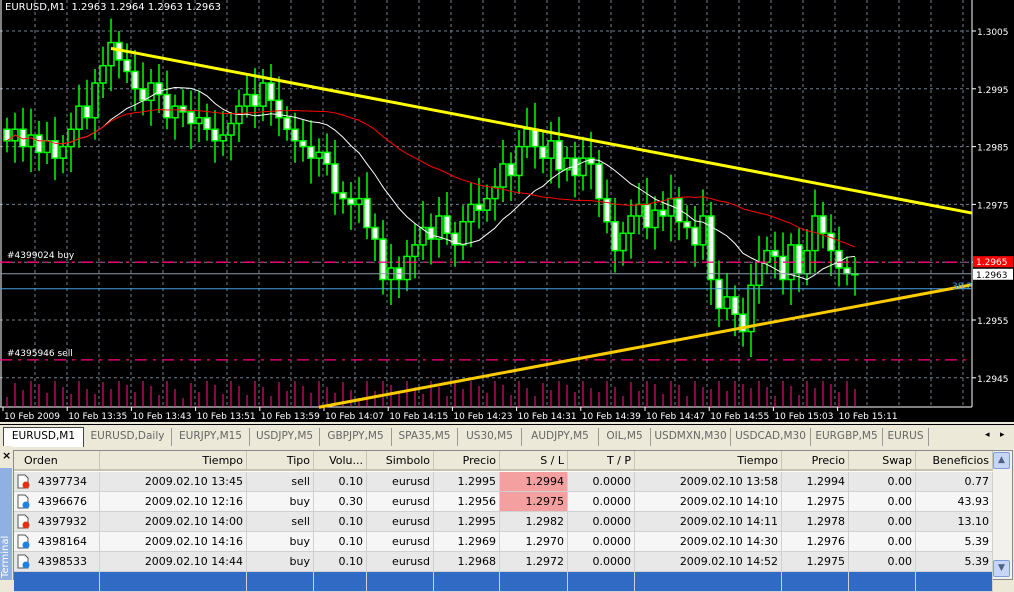 The image size is (1014, 592). I want to click on order-id: 4398164, so click(62, 541).